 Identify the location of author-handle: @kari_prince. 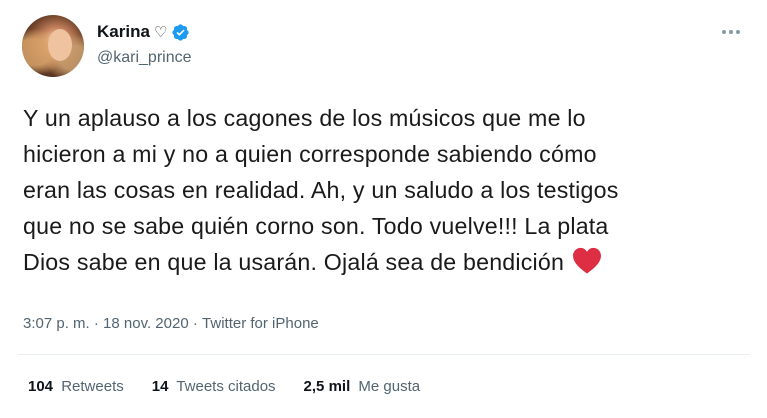
(144, 58).